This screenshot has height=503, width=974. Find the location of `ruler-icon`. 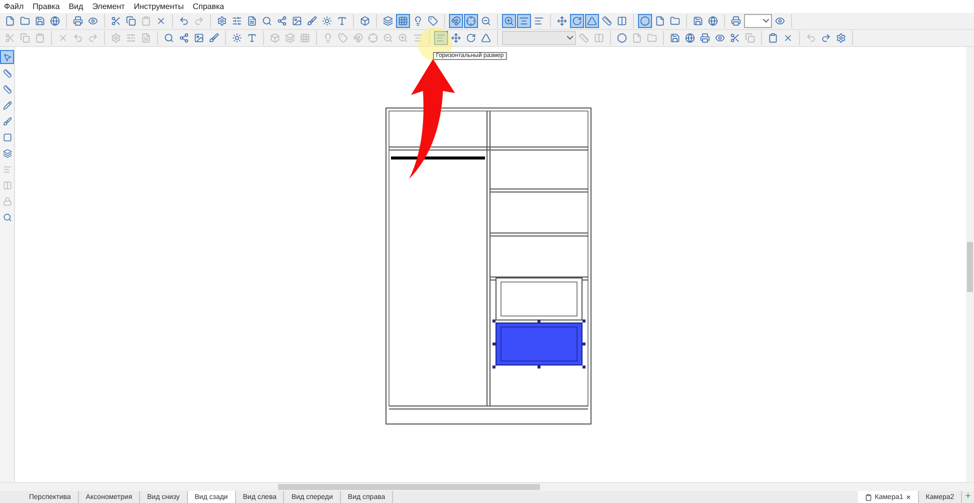

ruler-icon is located at coordinates (584, 38).